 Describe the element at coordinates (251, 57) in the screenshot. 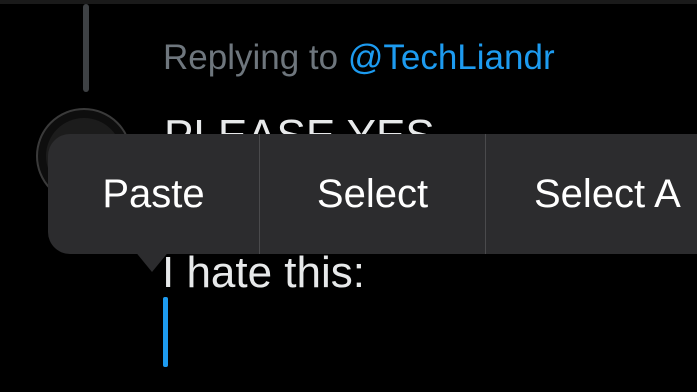

I see `replying-to-prefix: Replying to` at that location.